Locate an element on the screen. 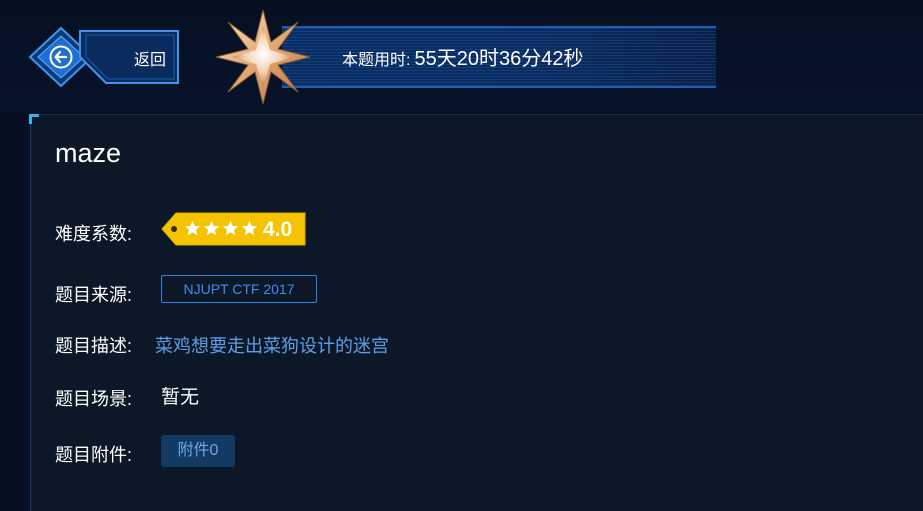 Image resolution: width=923 pixels, height=511 pixels. attachment-label: 题目附件: is located at coordinates (94, 455).